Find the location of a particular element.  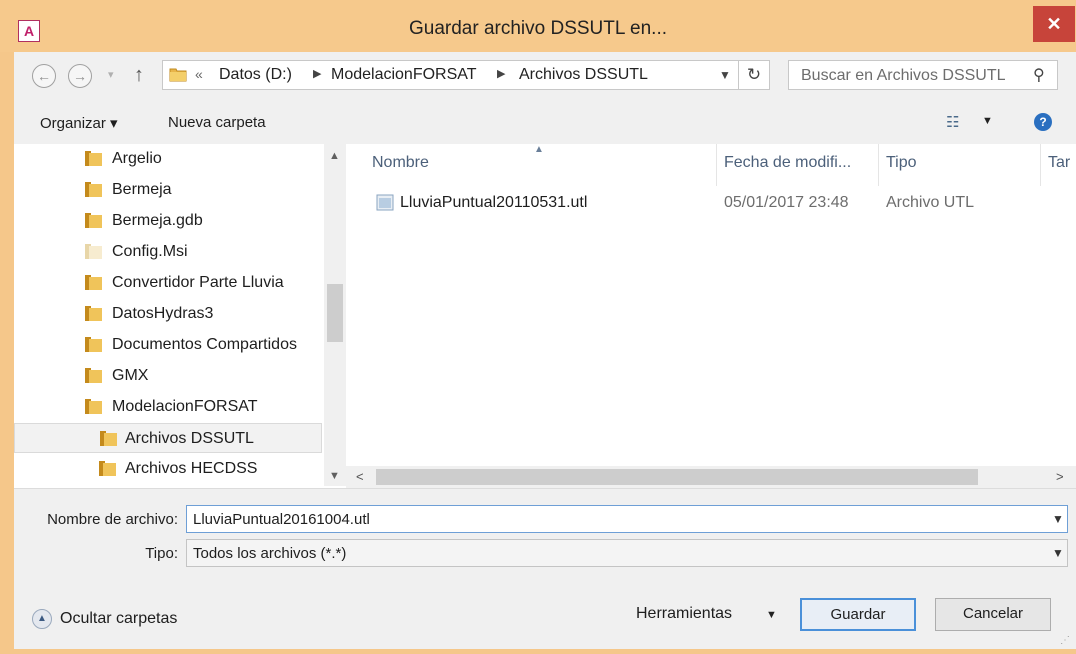

file-icon is located at coordinates (385, 202).